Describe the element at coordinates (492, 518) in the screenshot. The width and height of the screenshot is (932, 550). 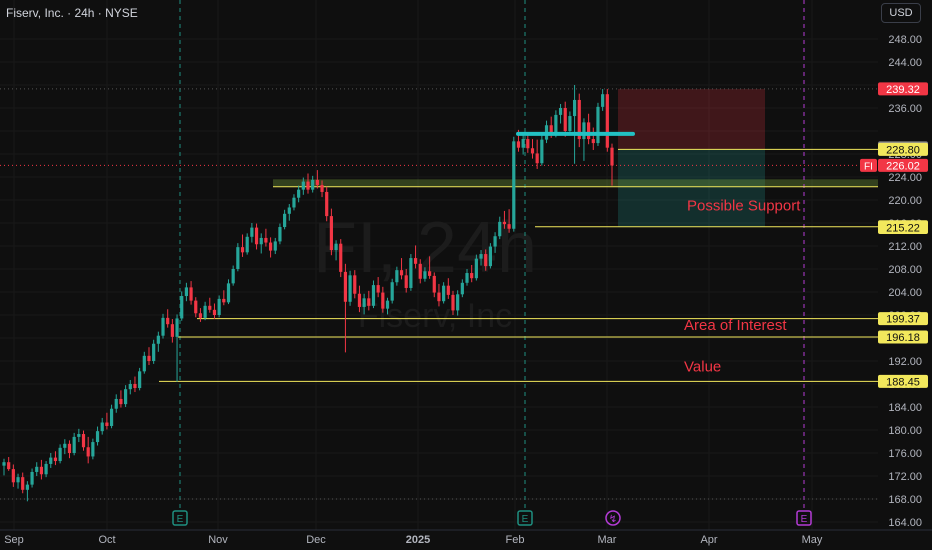
I see `event-markers: E E ↯ E` at that location.